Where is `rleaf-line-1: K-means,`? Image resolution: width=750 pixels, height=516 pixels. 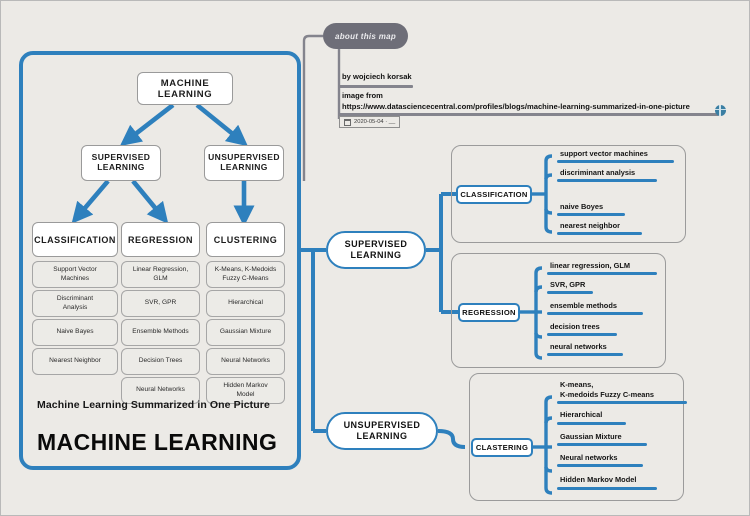 rleaf-line-1: K-means, is located at coordinates (577, 384).